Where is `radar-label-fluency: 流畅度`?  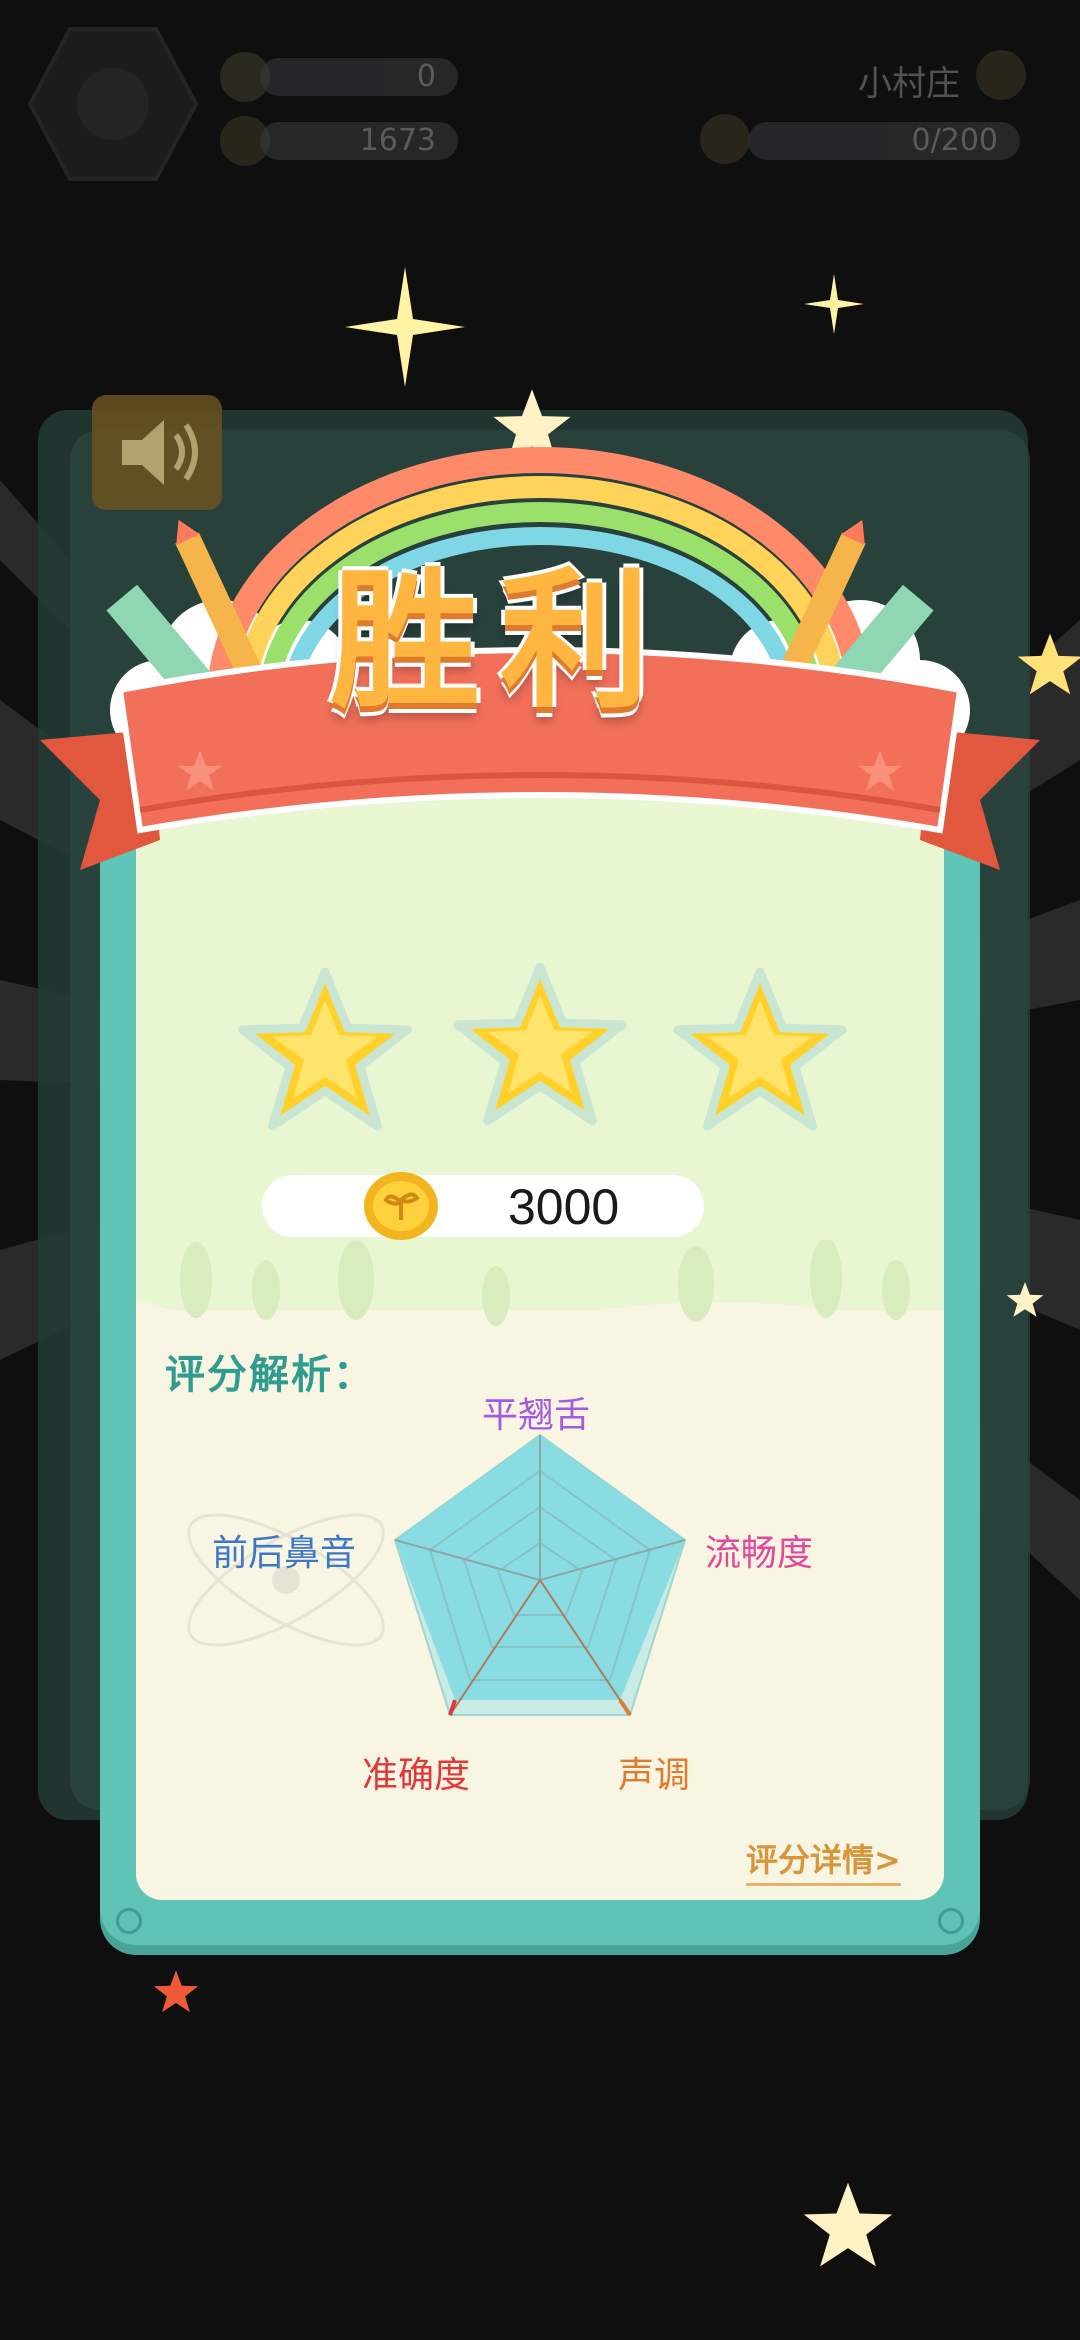 radar-label-fluency: 流畅度 is located at coordinates (759, 1553).